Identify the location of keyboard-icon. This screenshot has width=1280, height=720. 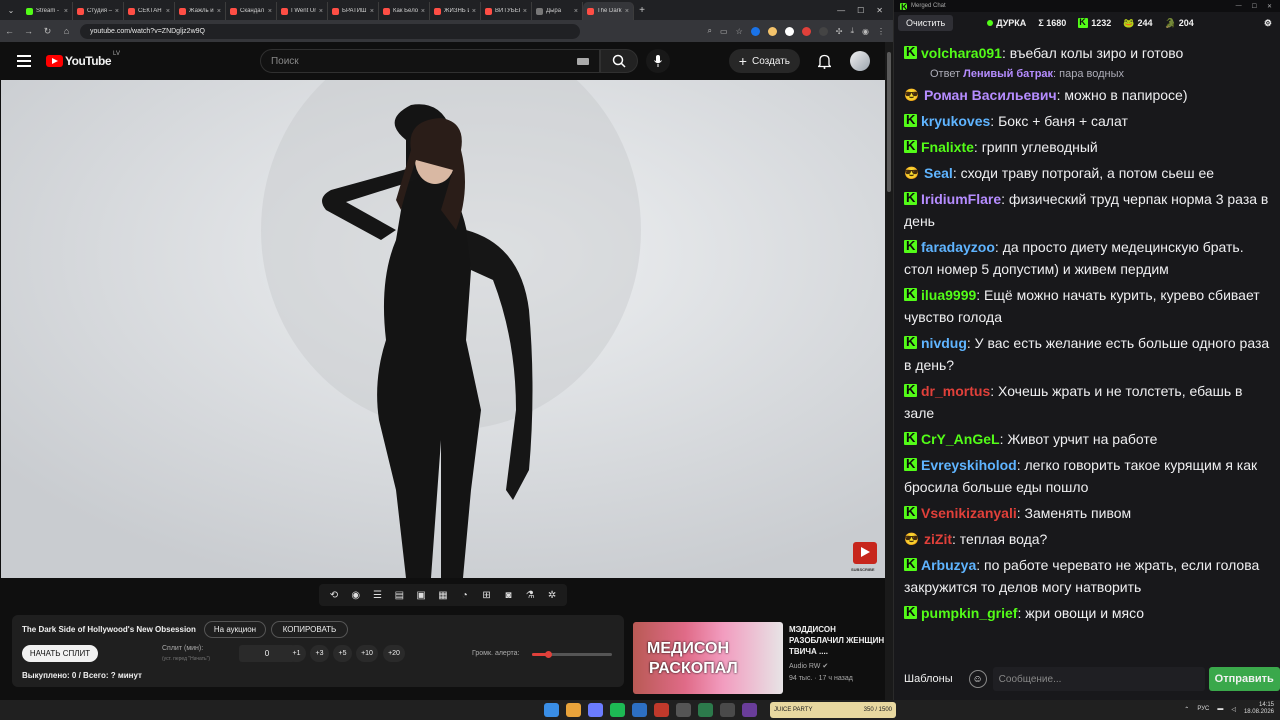
(582, 61).